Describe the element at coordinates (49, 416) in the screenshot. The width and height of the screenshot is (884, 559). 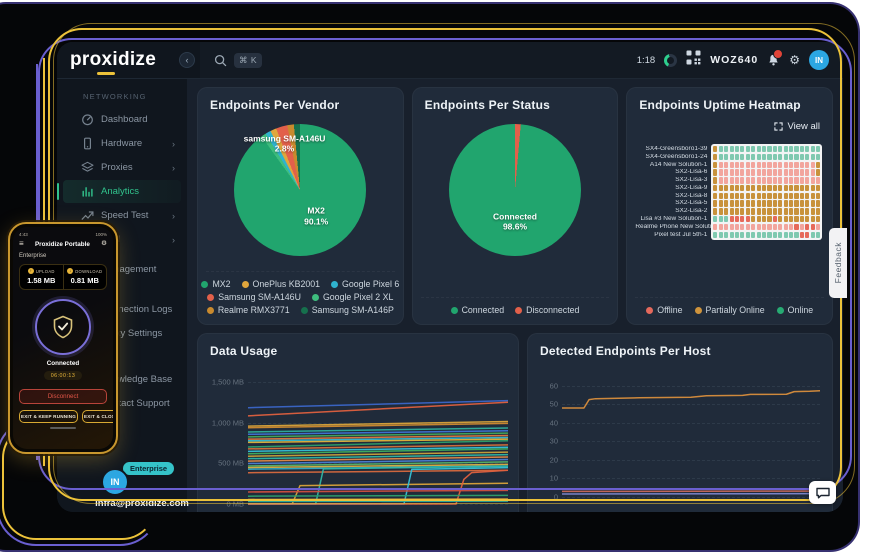
I see `exit-keep-running-button: EXIT & KEEP RUNNING` at that location.